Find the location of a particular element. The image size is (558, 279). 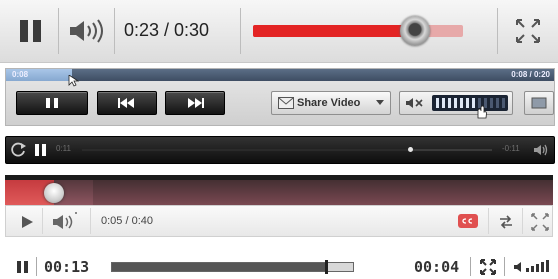

captions-icon is located at coordinates (467, 221).